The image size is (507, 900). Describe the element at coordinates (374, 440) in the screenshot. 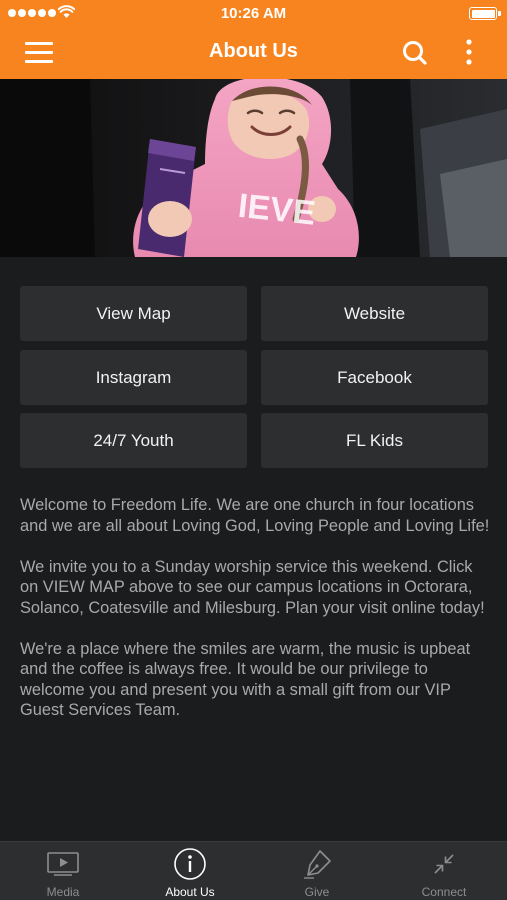

I see `fl-kids-button: FL Kids` at that location.